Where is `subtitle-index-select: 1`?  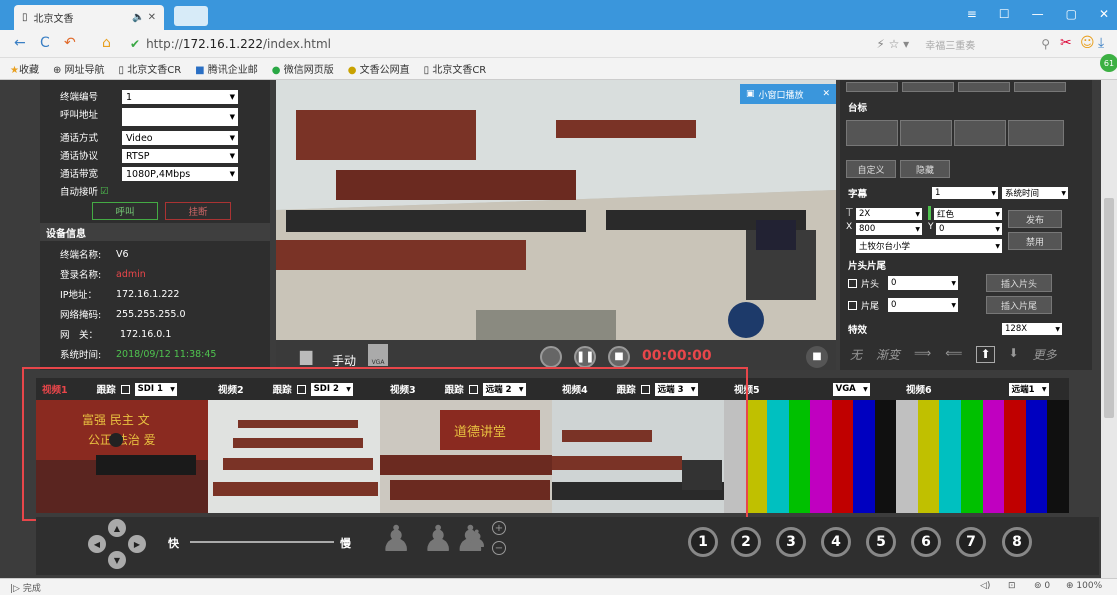 subtitle-index-select: 1 is located at coordinates (965, 193).